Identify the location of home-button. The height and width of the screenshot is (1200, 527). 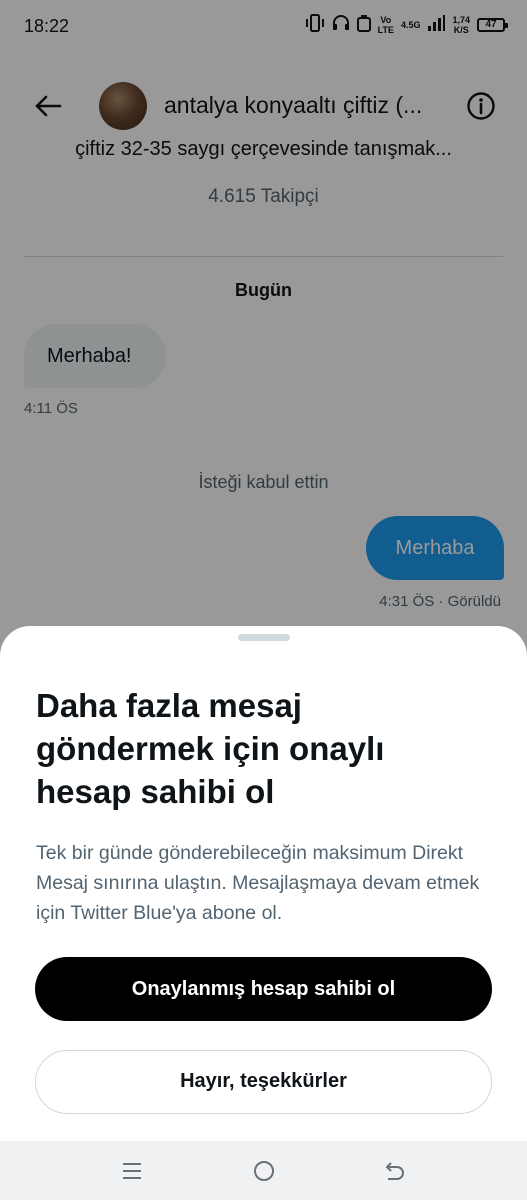
(264, 1171).